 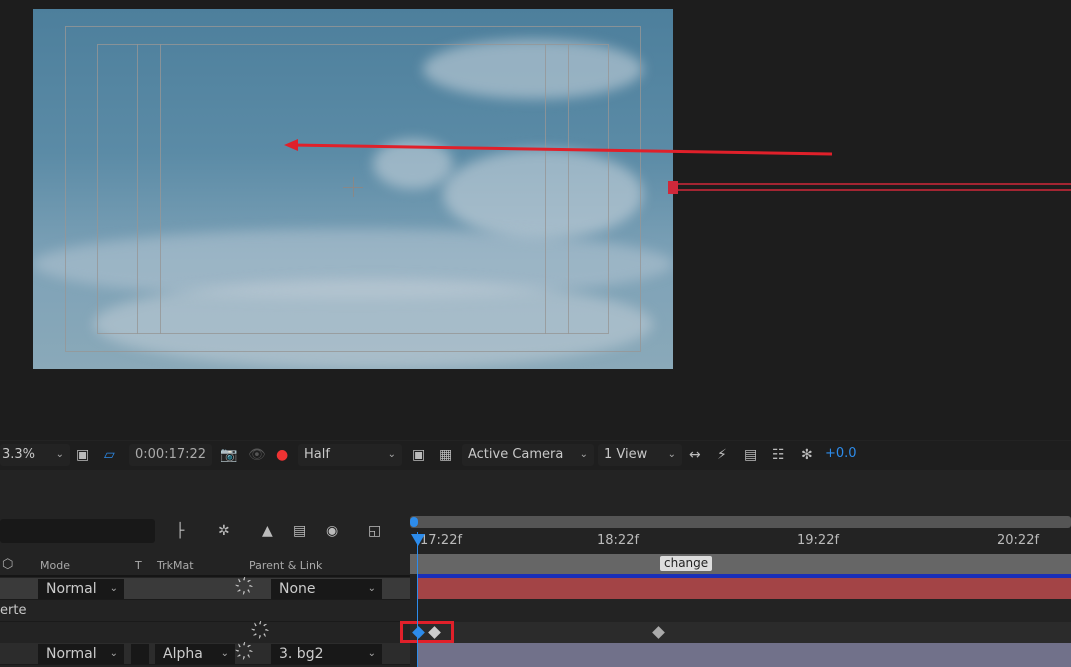 What do you see at coordinates (818, 540) in the screenshot?
I see `ruler-tick-label: 19:22f` at bounding box center [818, 540].